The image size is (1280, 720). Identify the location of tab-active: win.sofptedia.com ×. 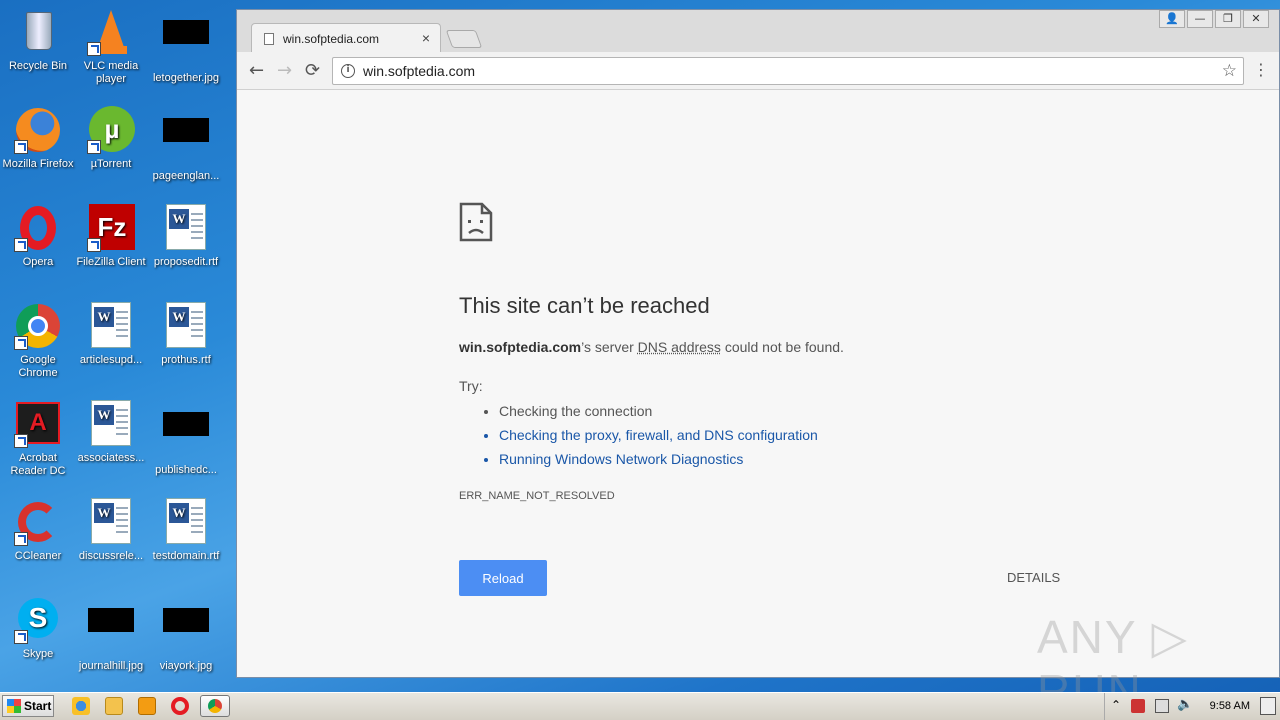
(346, 38).